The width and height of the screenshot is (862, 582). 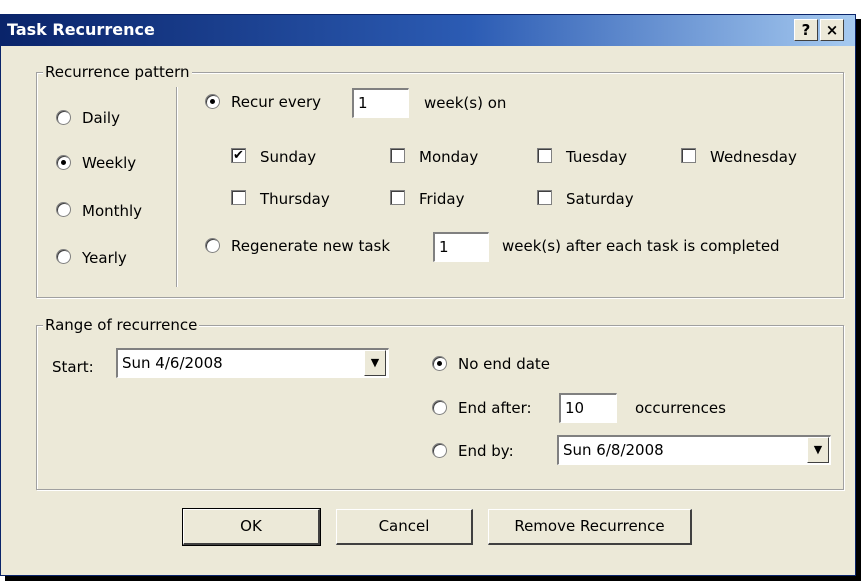 What do you see at coordinates (101, 118) in the screenshot?
I see `daily-label: Daily` at bounding box center [101, 118].